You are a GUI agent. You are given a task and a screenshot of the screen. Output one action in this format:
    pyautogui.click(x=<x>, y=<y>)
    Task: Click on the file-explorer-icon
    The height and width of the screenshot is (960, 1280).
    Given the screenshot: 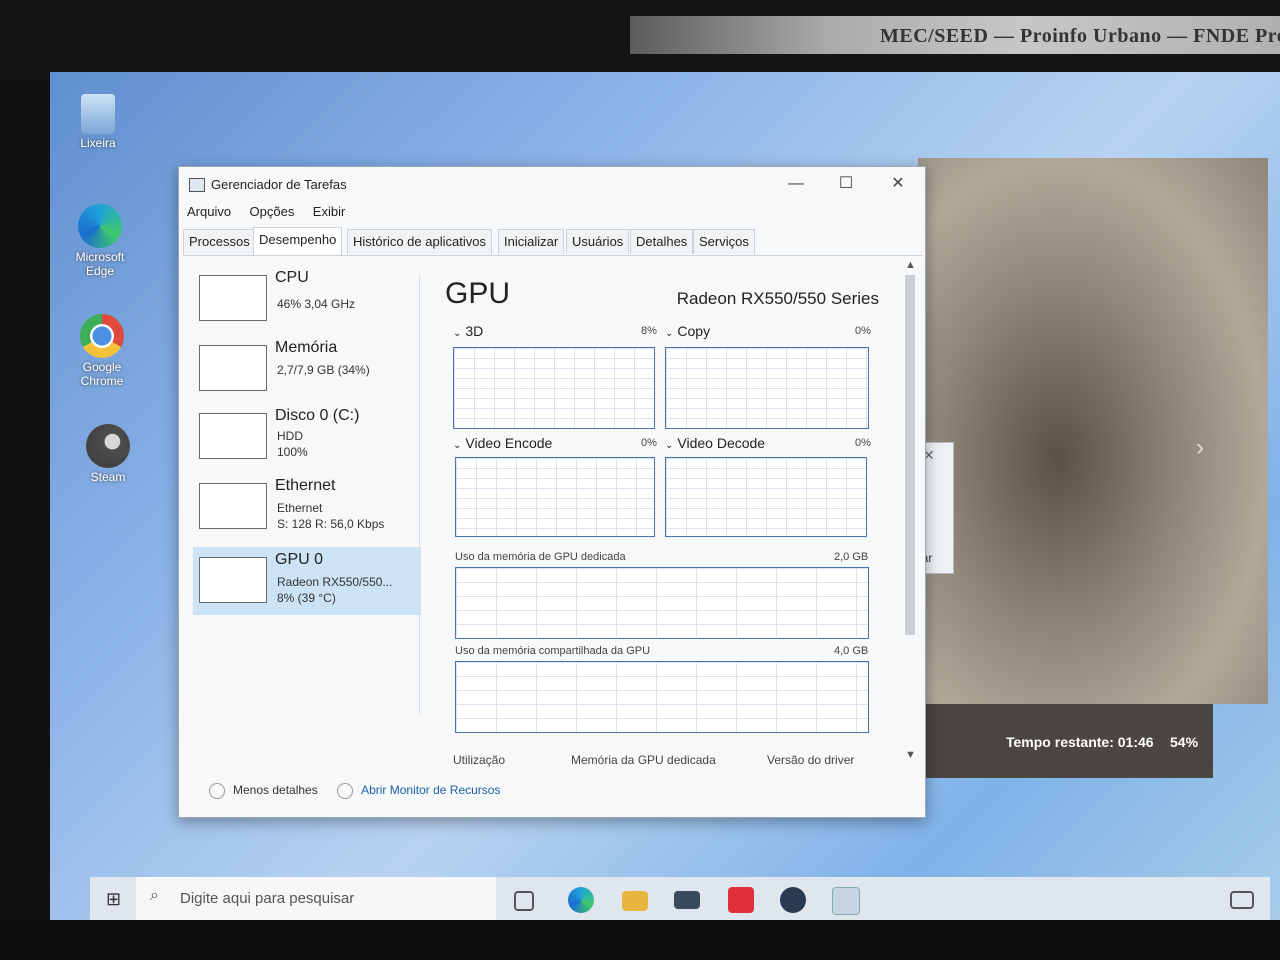 What is the action you would take?
    pyautogui.click(x=635, y=901)
    